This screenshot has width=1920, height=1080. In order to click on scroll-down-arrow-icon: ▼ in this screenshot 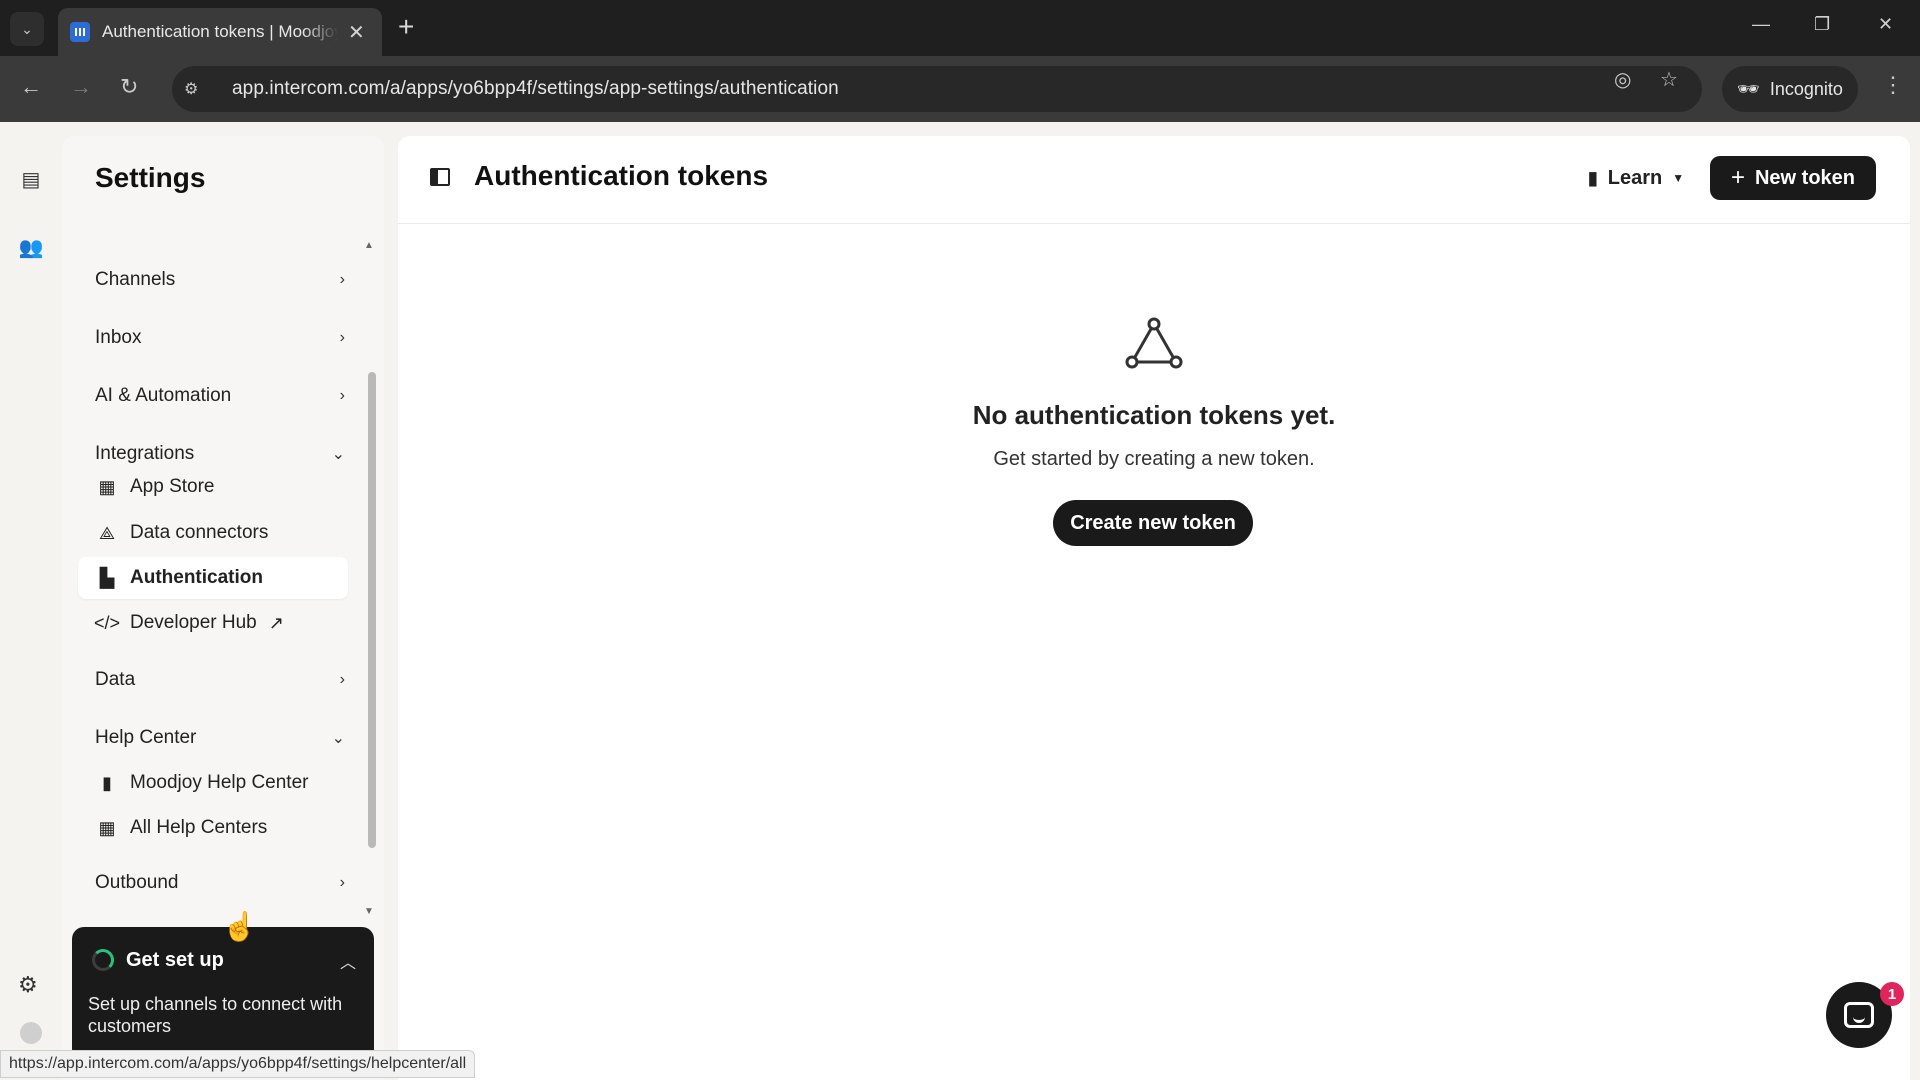, I will do `click(369, 911)`.